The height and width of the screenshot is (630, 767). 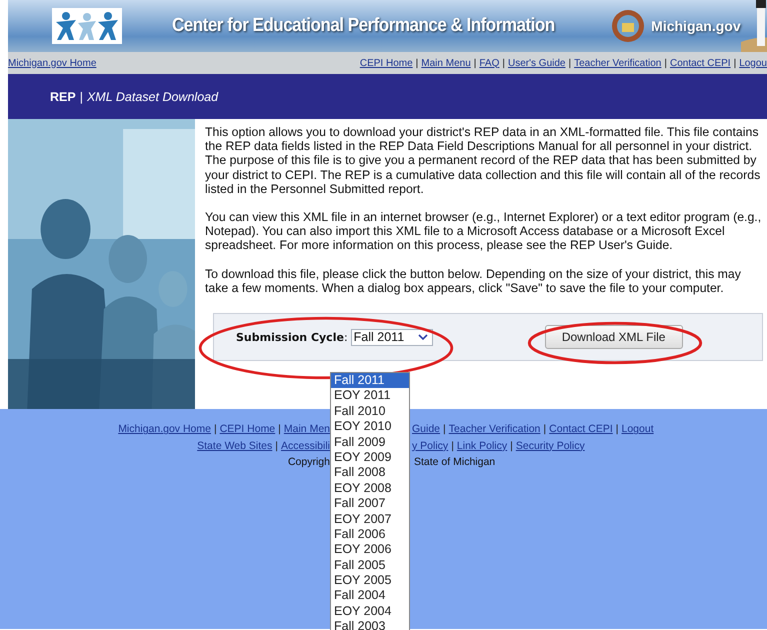 What do you see at coordinates (370, 458) in the screenshot?
I see `dropdown-option: EOY 2009` at bounding box center [370, 458].